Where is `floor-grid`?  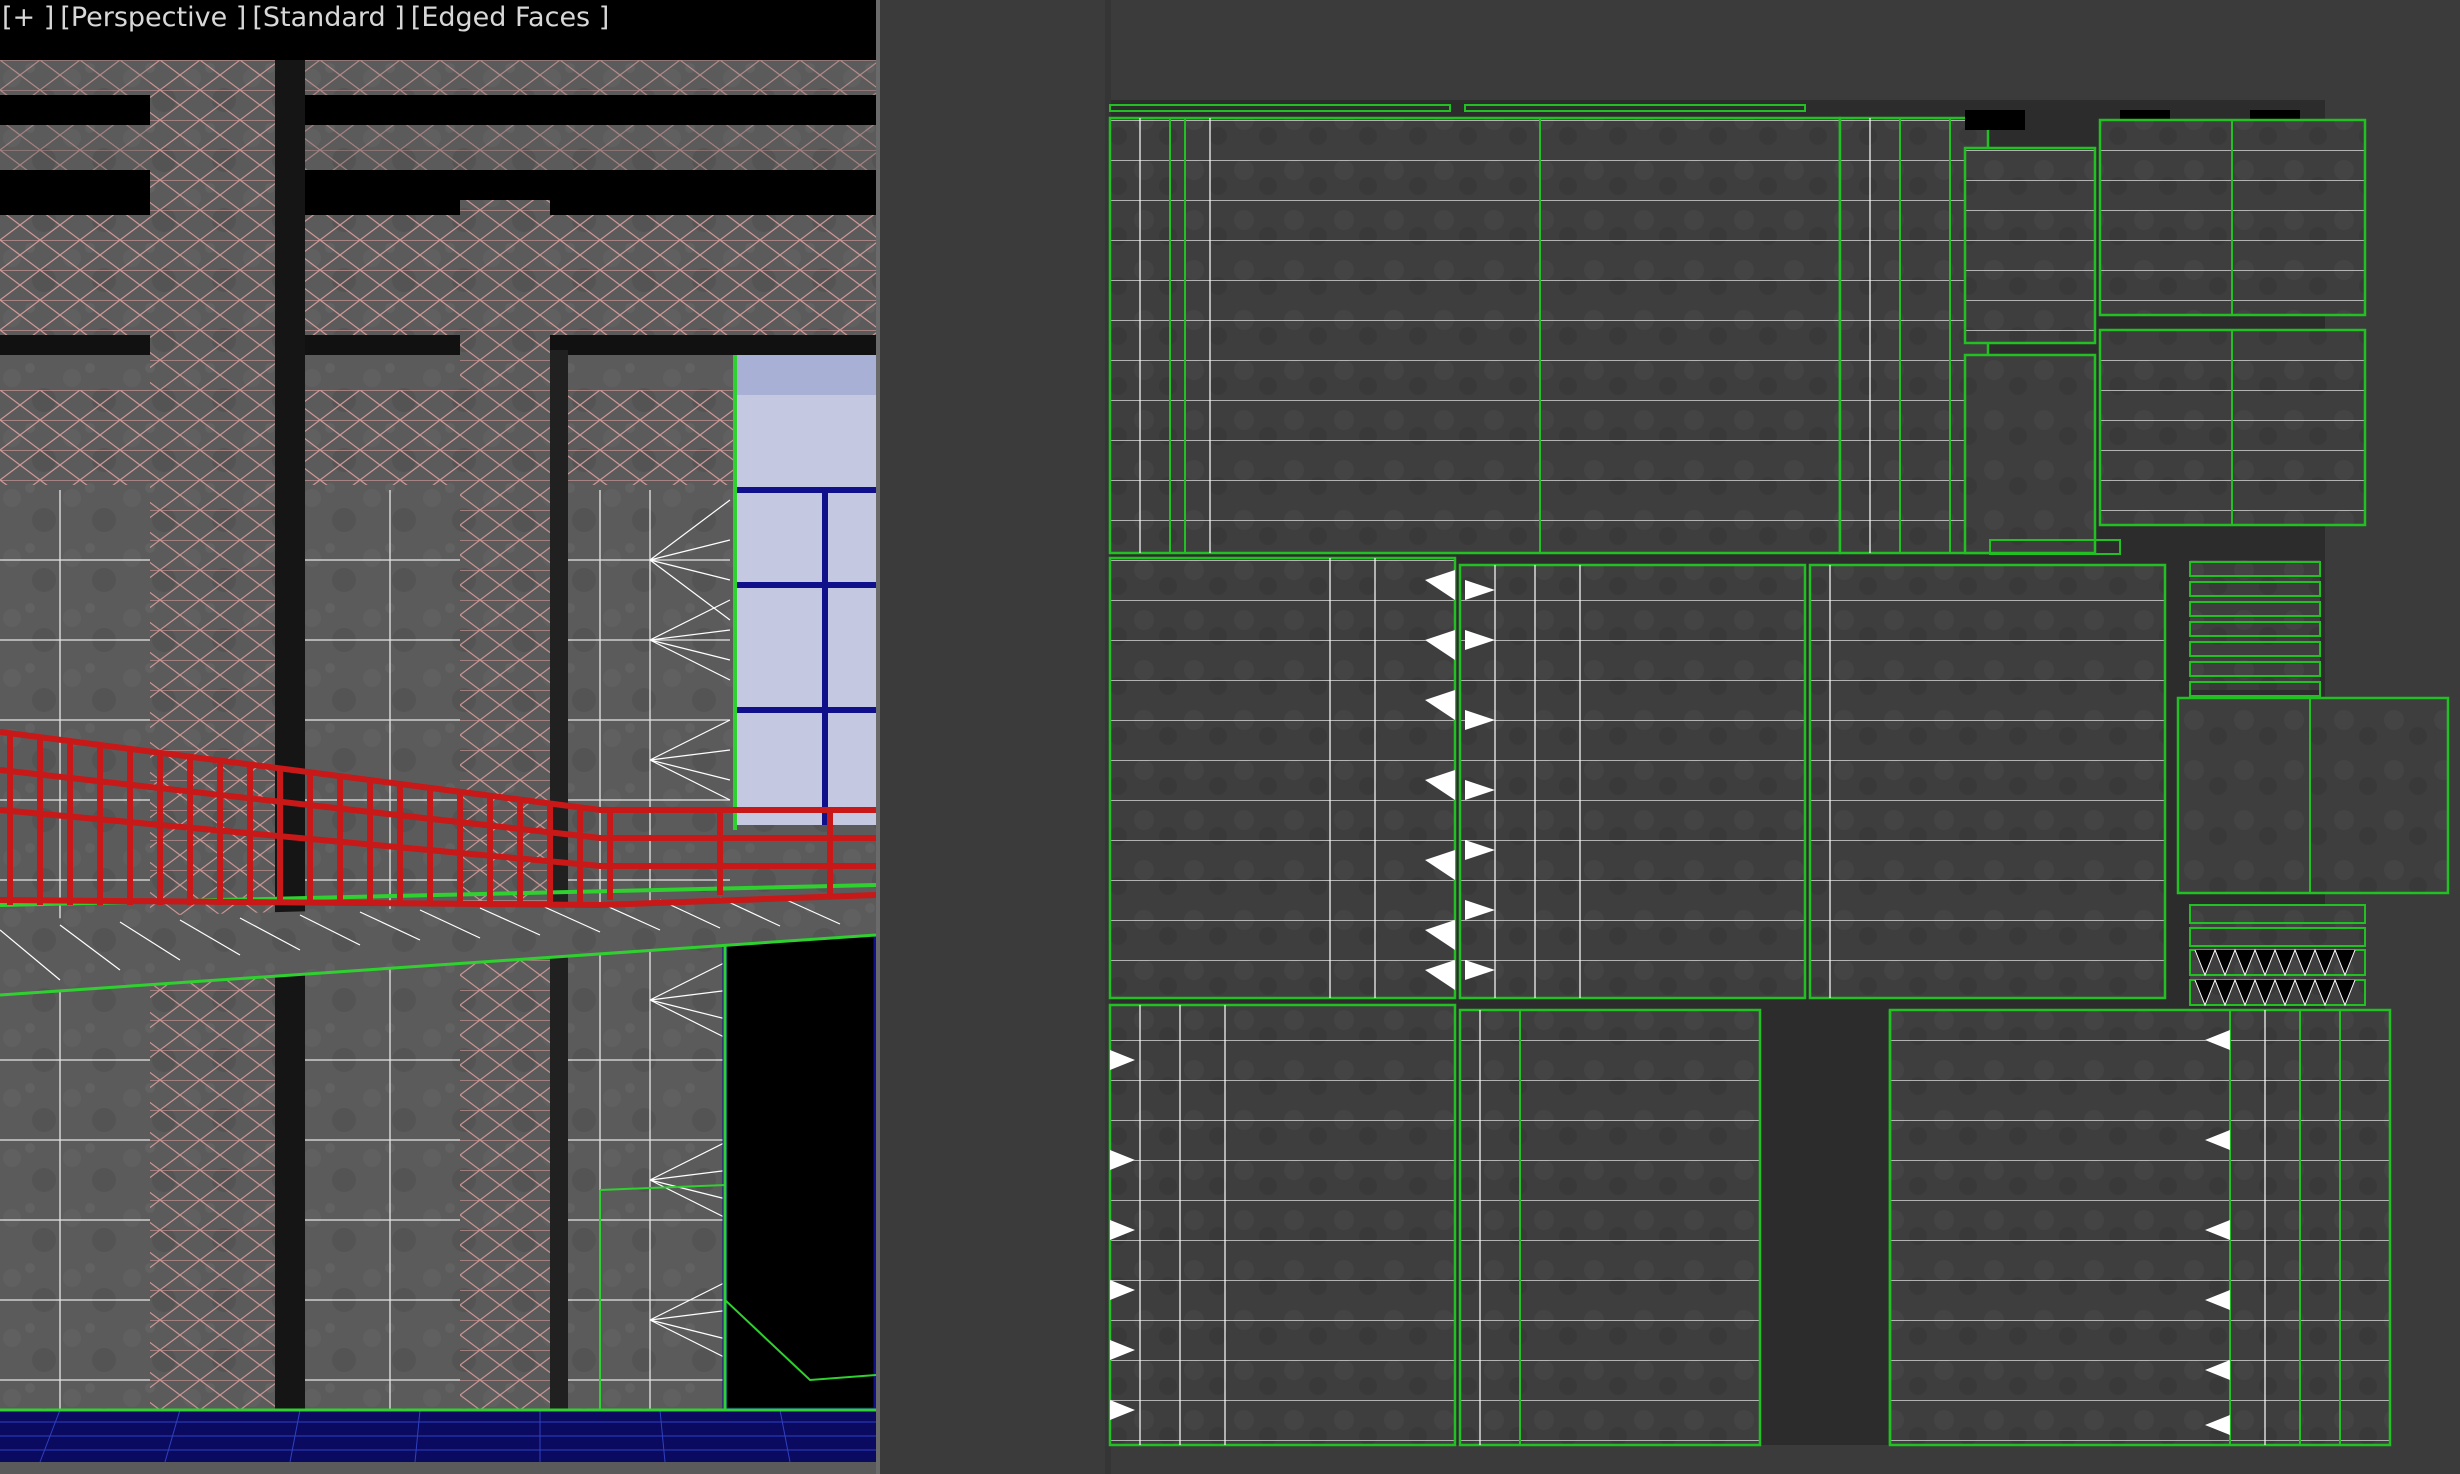
floor-grid is located at coordinates (438, 1435).